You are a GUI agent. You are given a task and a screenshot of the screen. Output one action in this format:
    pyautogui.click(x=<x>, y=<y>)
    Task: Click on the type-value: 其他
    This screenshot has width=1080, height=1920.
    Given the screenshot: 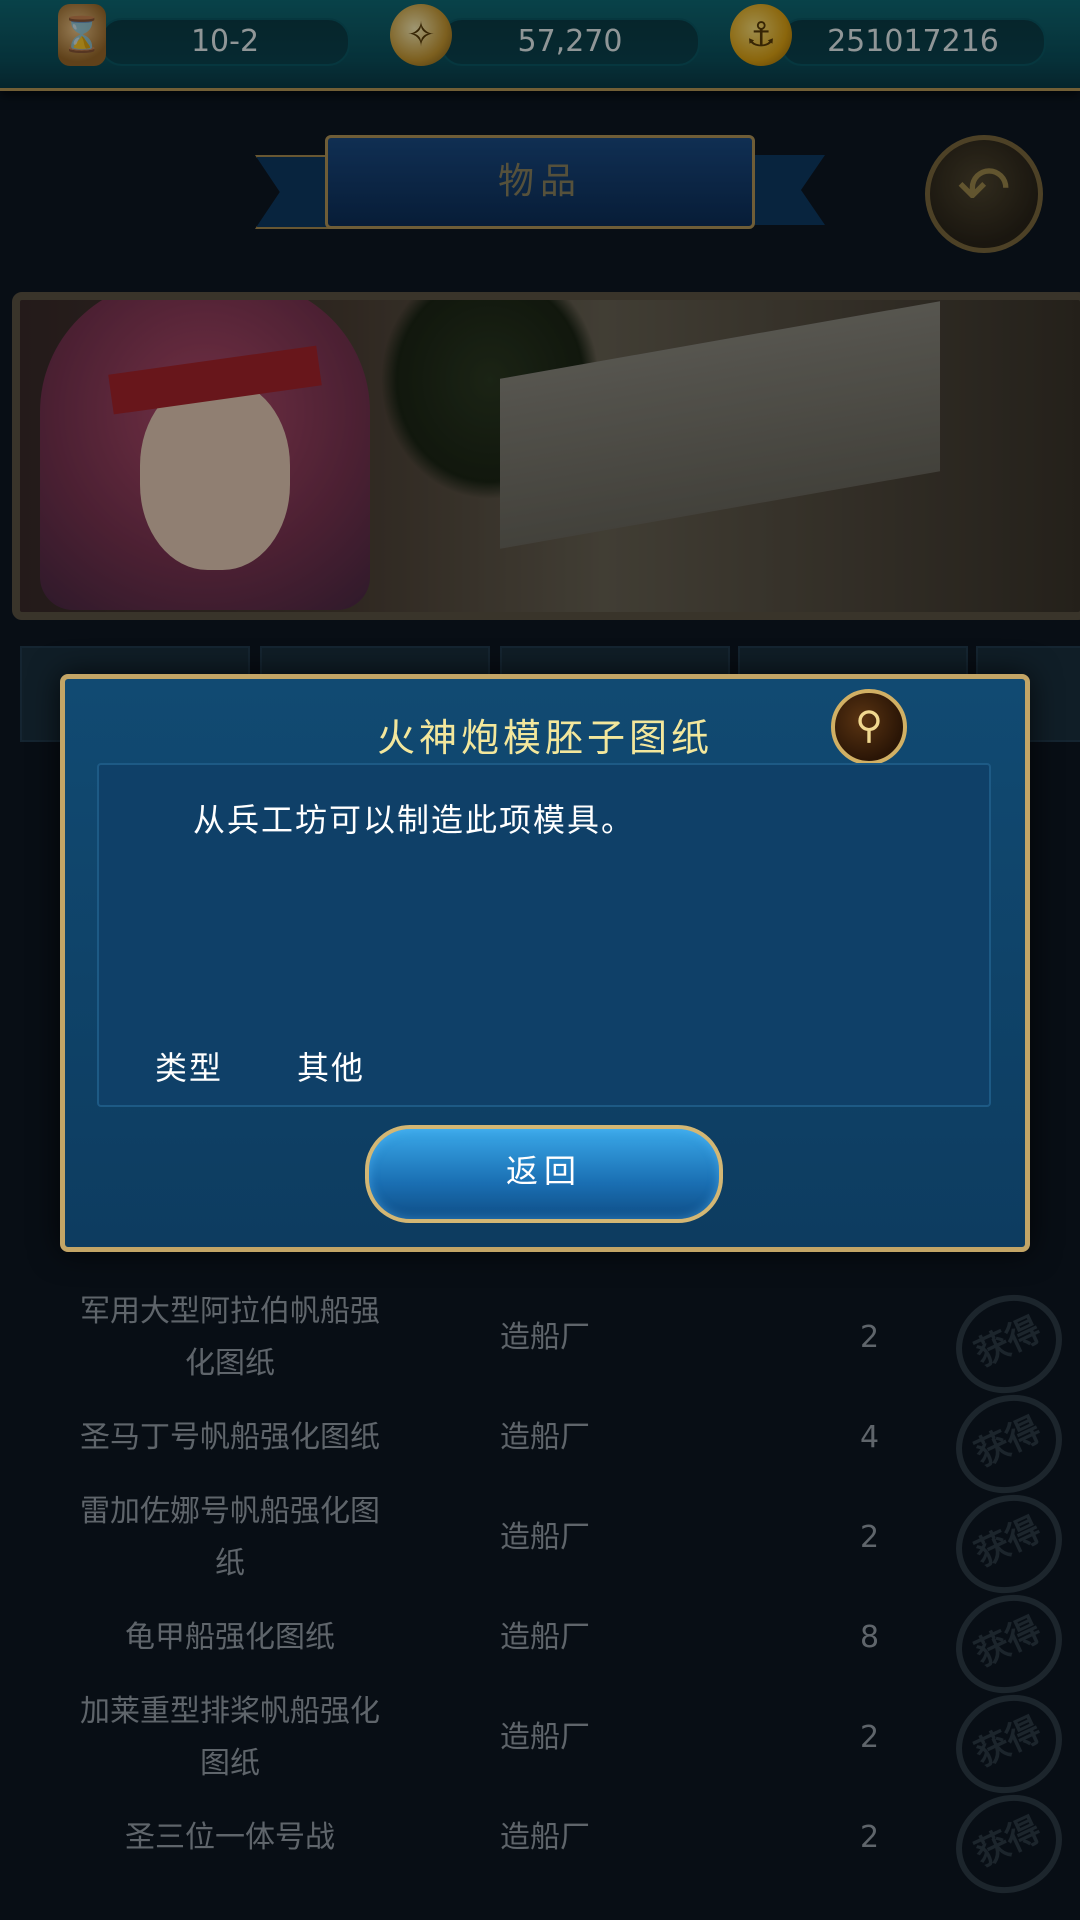 What is the action you would take?
    pyautogui.click(x=331, y=1068)
    